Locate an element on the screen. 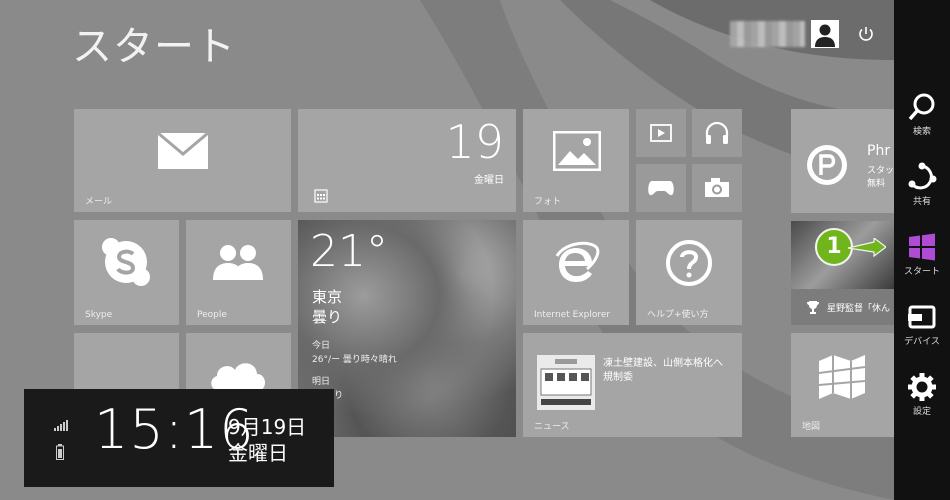 This screenshot has width=950, height=500. devices-icon is located at coordinates (922, 317).